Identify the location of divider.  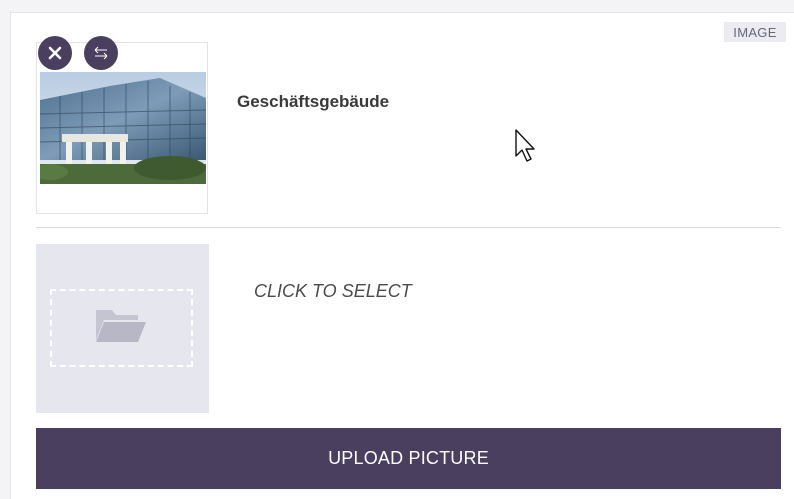
(408, 227).